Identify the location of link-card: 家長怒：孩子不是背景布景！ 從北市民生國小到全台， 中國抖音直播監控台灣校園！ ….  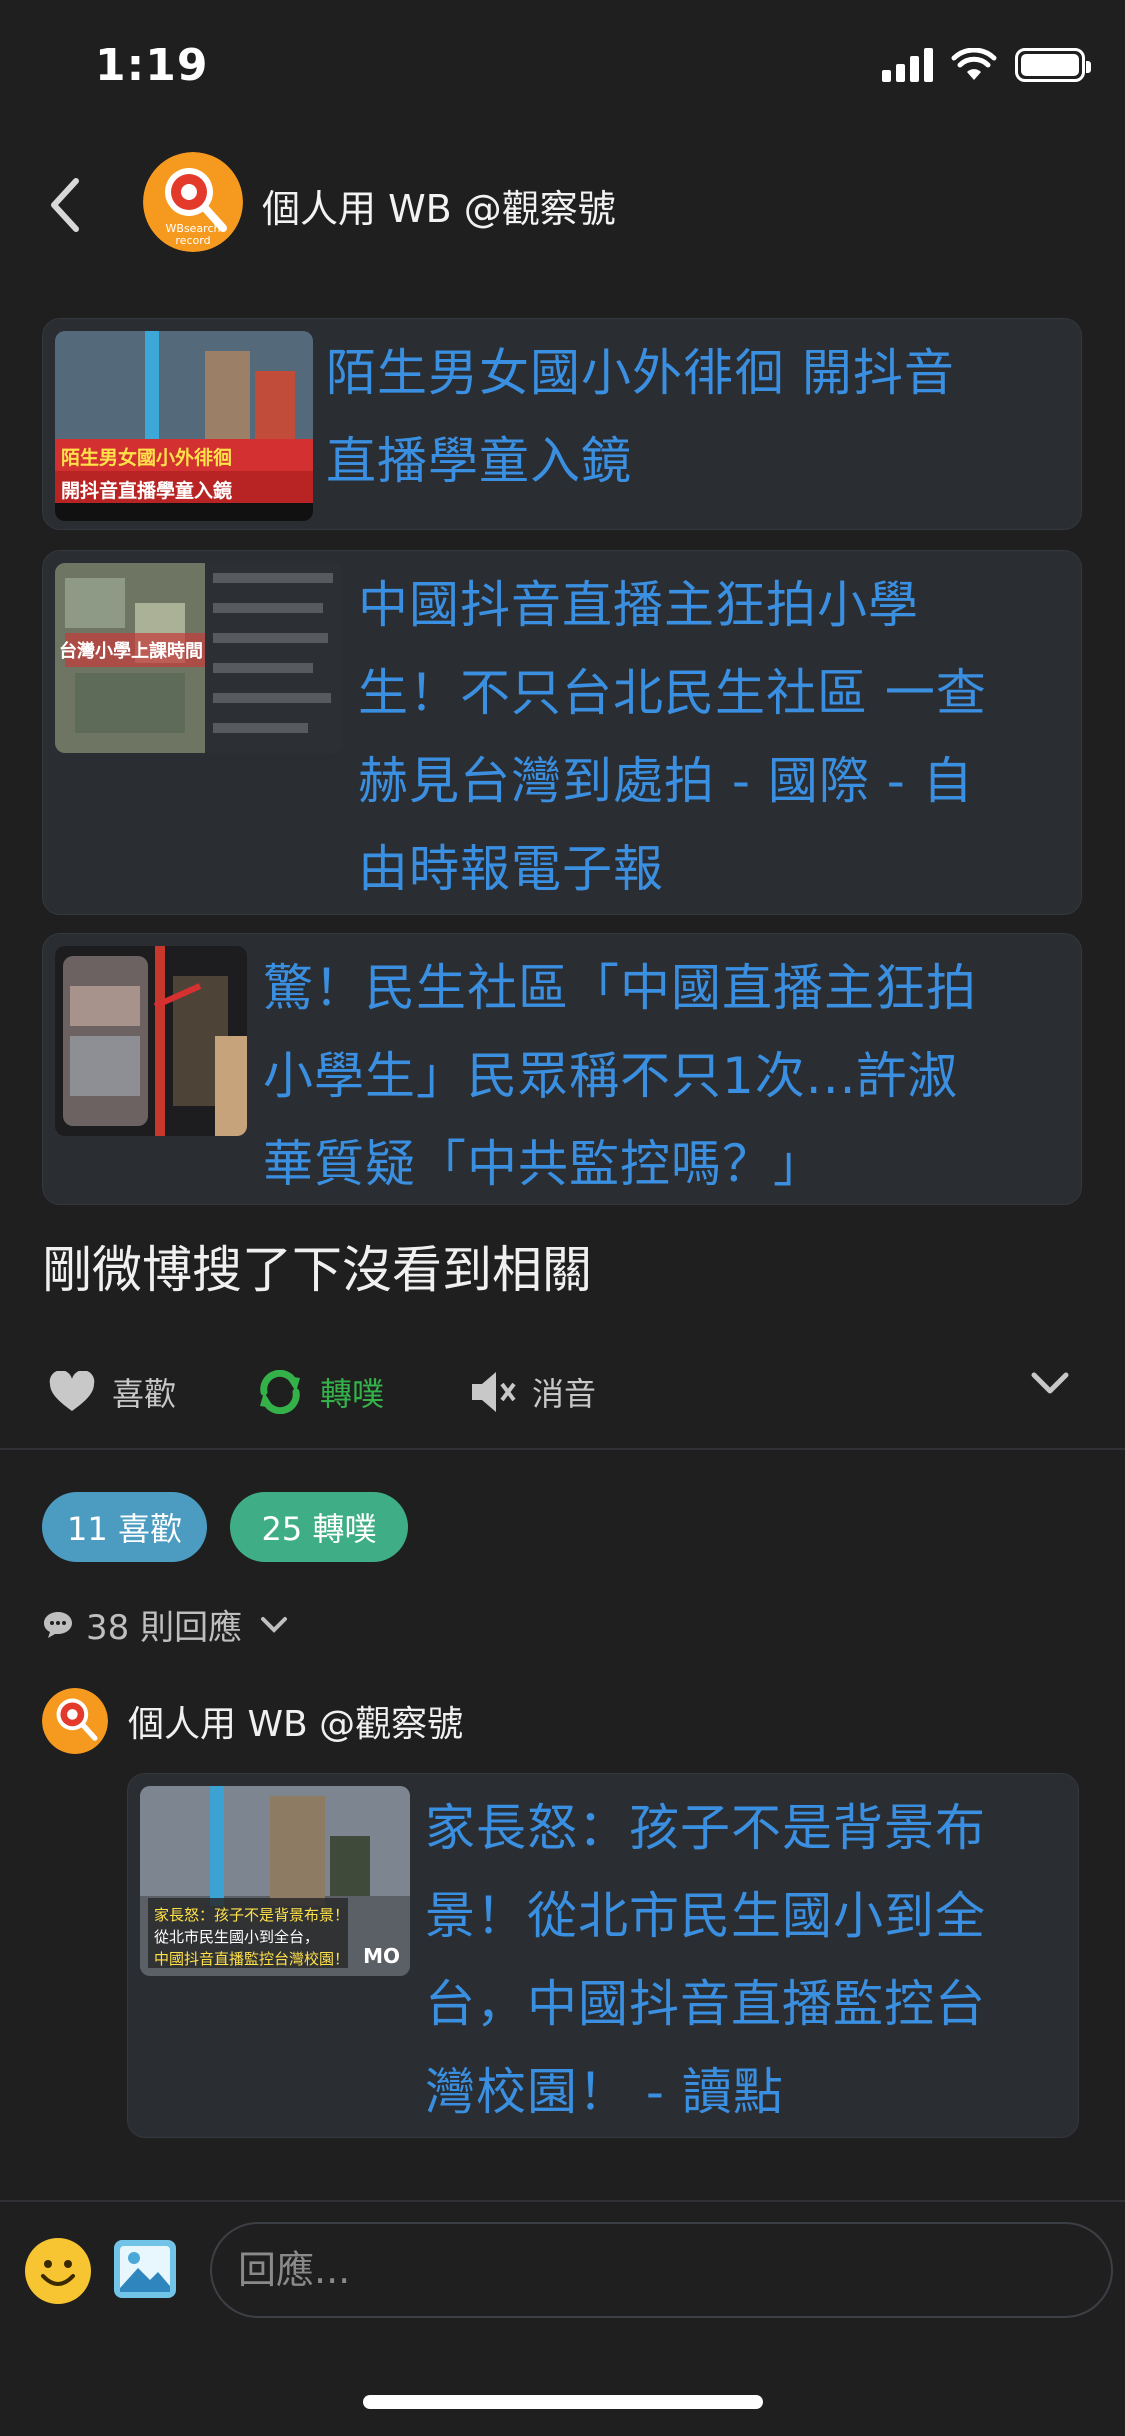
(603, 1955).